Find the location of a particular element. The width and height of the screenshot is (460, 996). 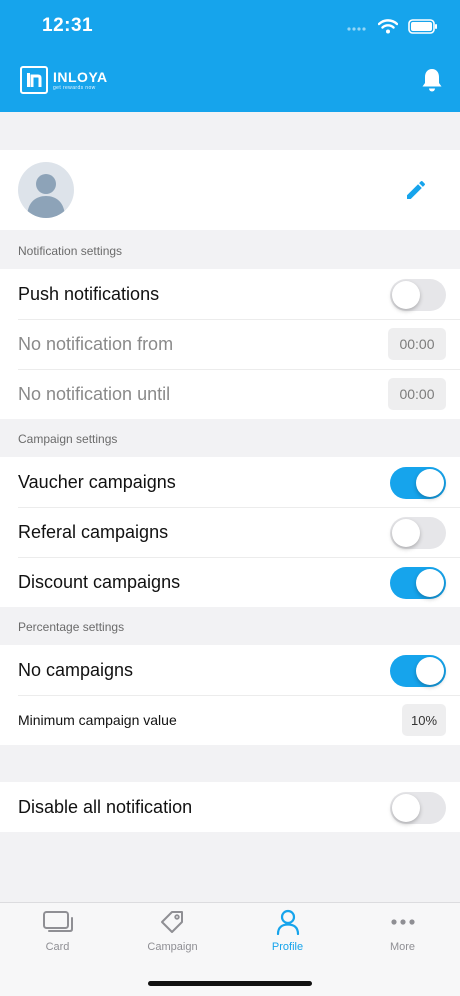

app-header: 12:31 INLOYA get rewards now is located at coordinates (230, 56).